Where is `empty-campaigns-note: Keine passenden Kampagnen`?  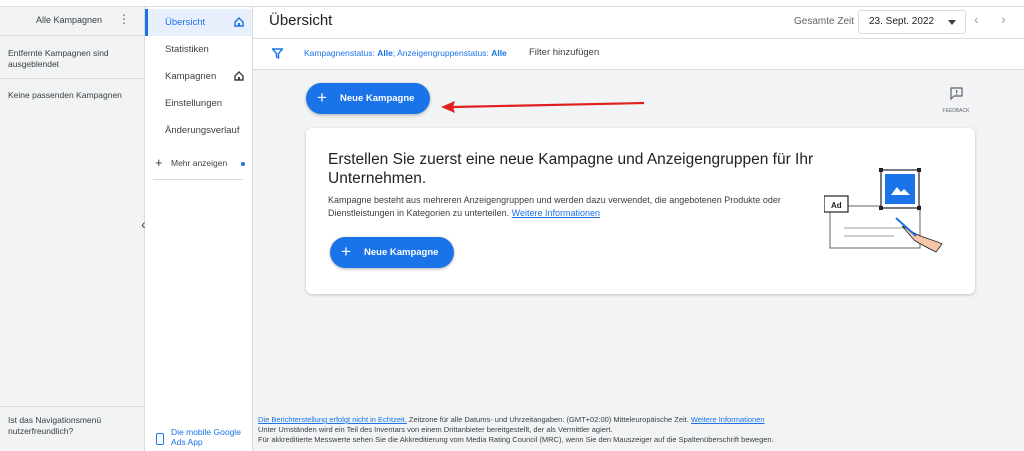
empty-campaigns-note: Keine passenden Kampagnen is located at coordinates (65, 95).